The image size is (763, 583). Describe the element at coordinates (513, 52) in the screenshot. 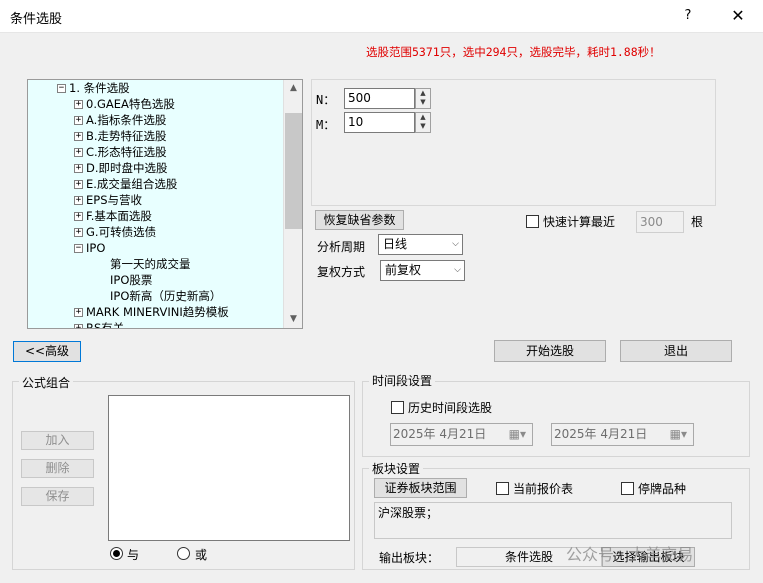

I see `status-message: 选股范围5371只，选中294只，选股完毕，耗时1.88秒！` at that location.